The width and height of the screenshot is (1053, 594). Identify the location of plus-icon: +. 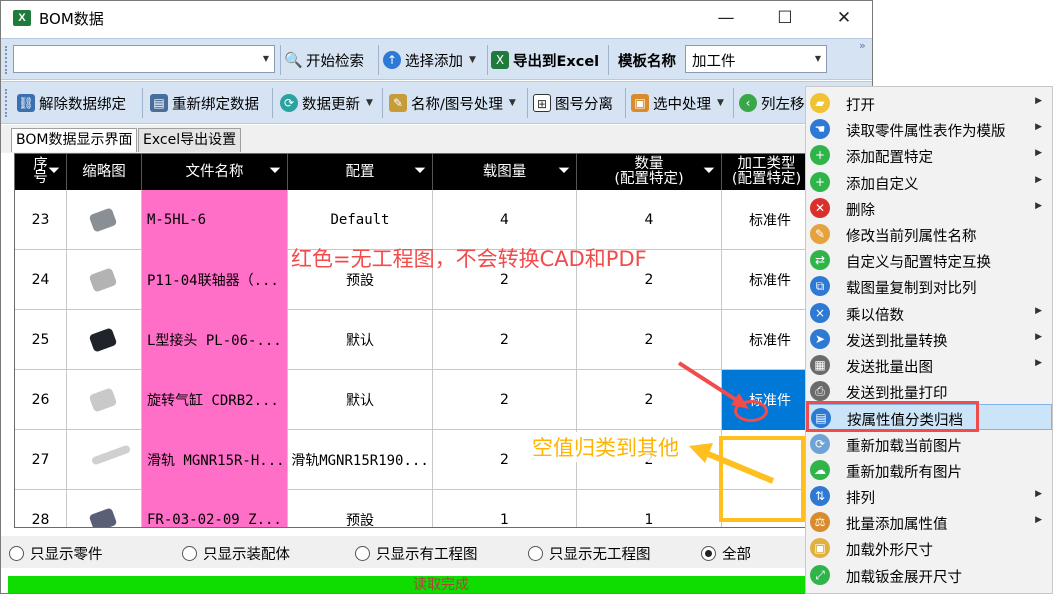
(820, 155).